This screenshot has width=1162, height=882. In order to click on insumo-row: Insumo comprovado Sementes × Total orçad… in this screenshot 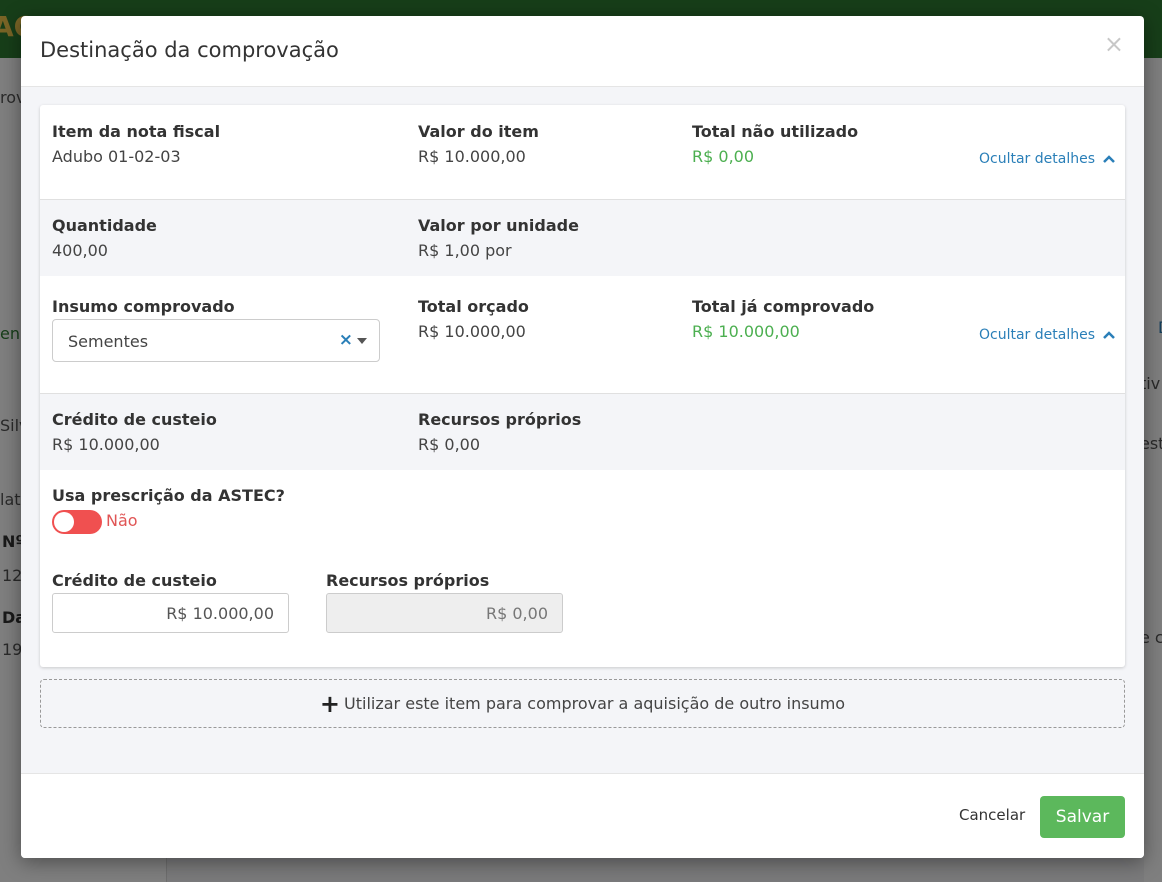, I will do `click(582, 334)`.